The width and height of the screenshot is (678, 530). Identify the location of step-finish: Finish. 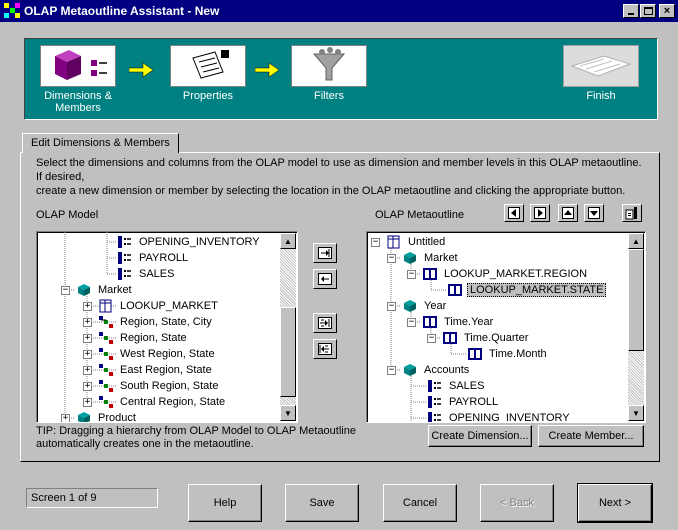
(601, 73).